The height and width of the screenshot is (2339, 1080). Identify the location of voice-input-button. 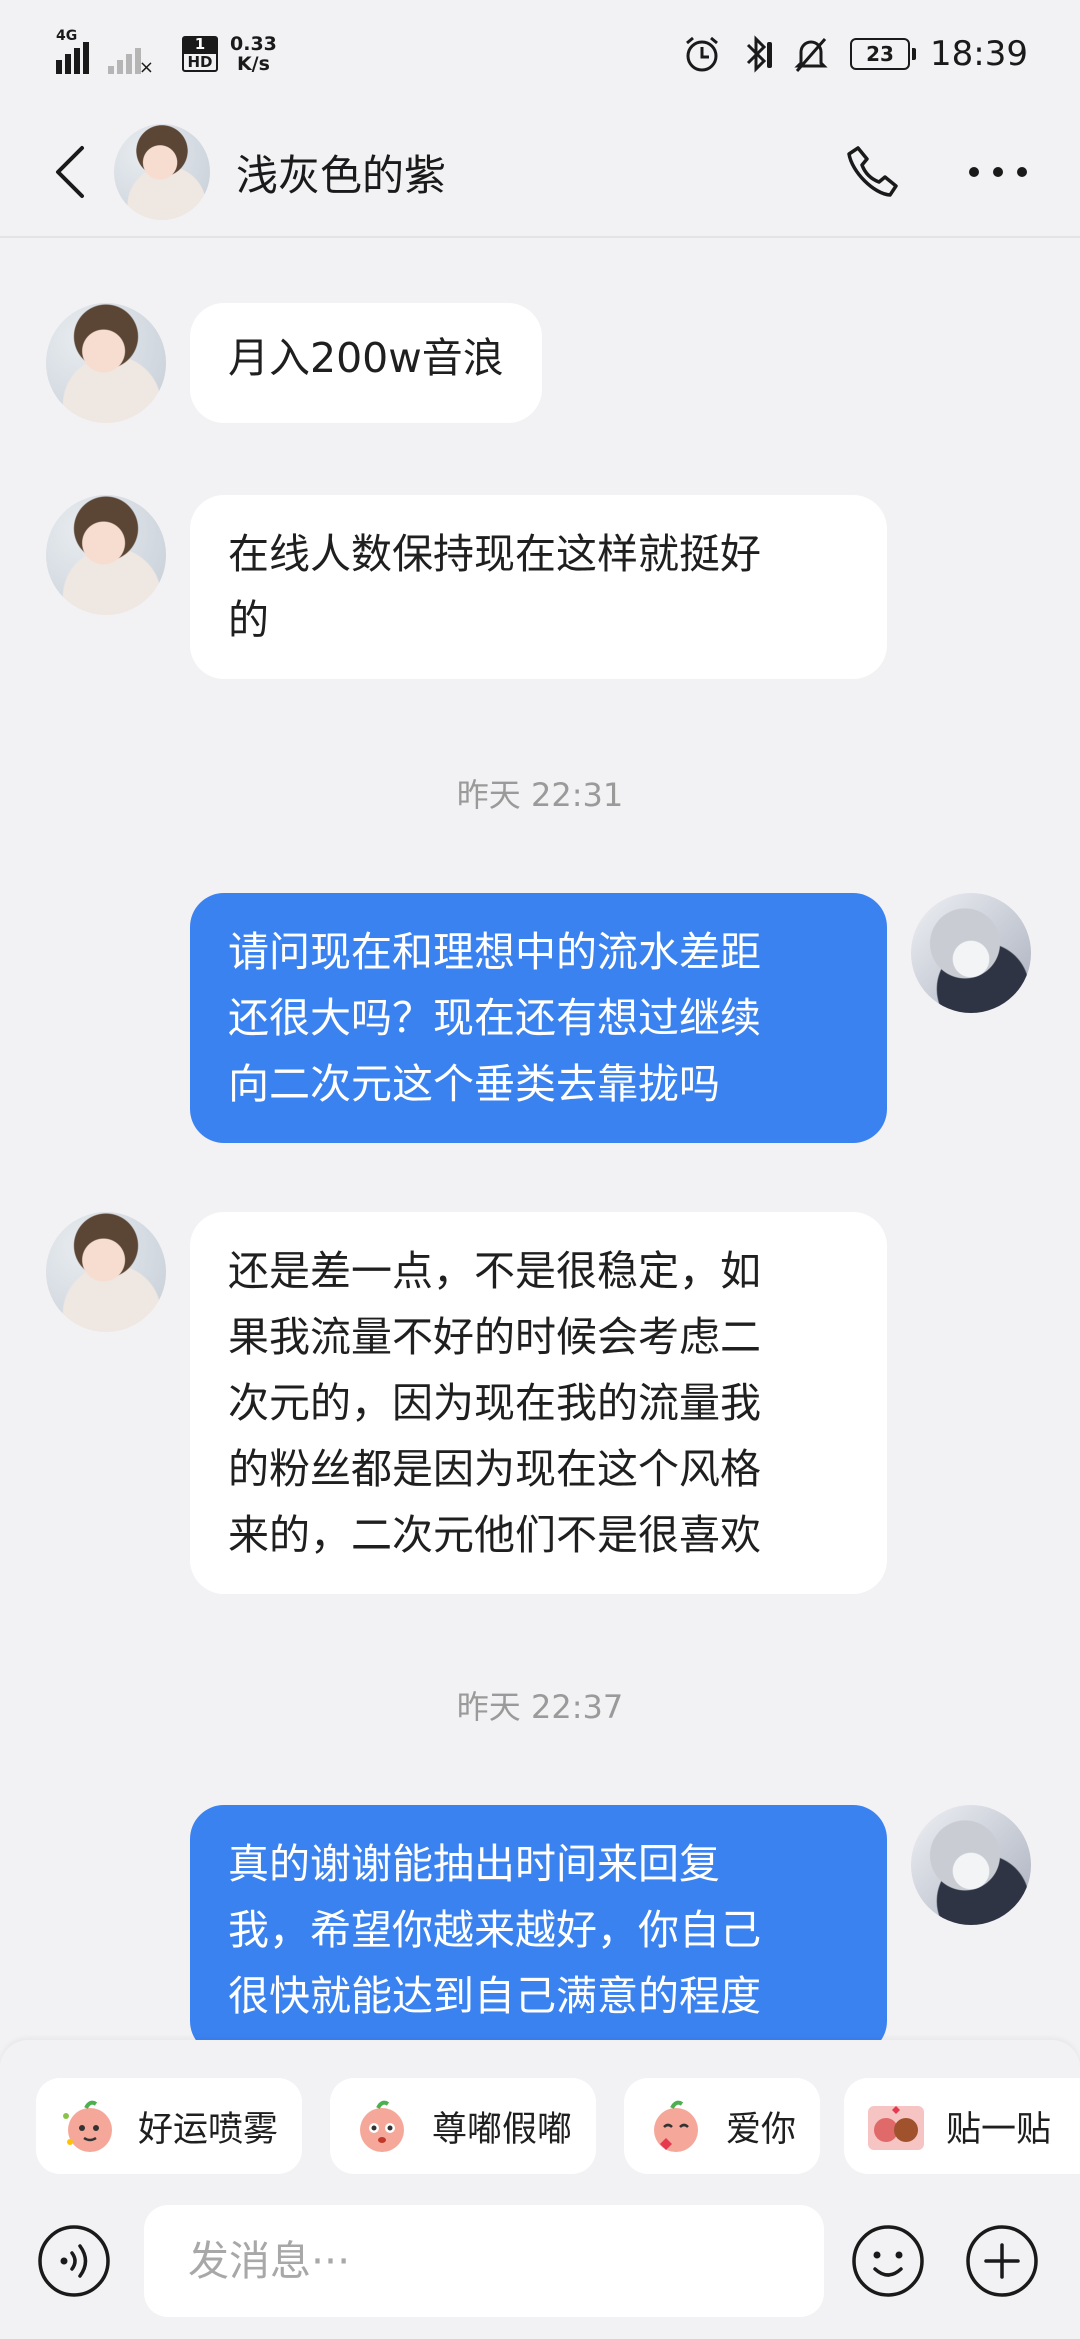
(74, 2261).